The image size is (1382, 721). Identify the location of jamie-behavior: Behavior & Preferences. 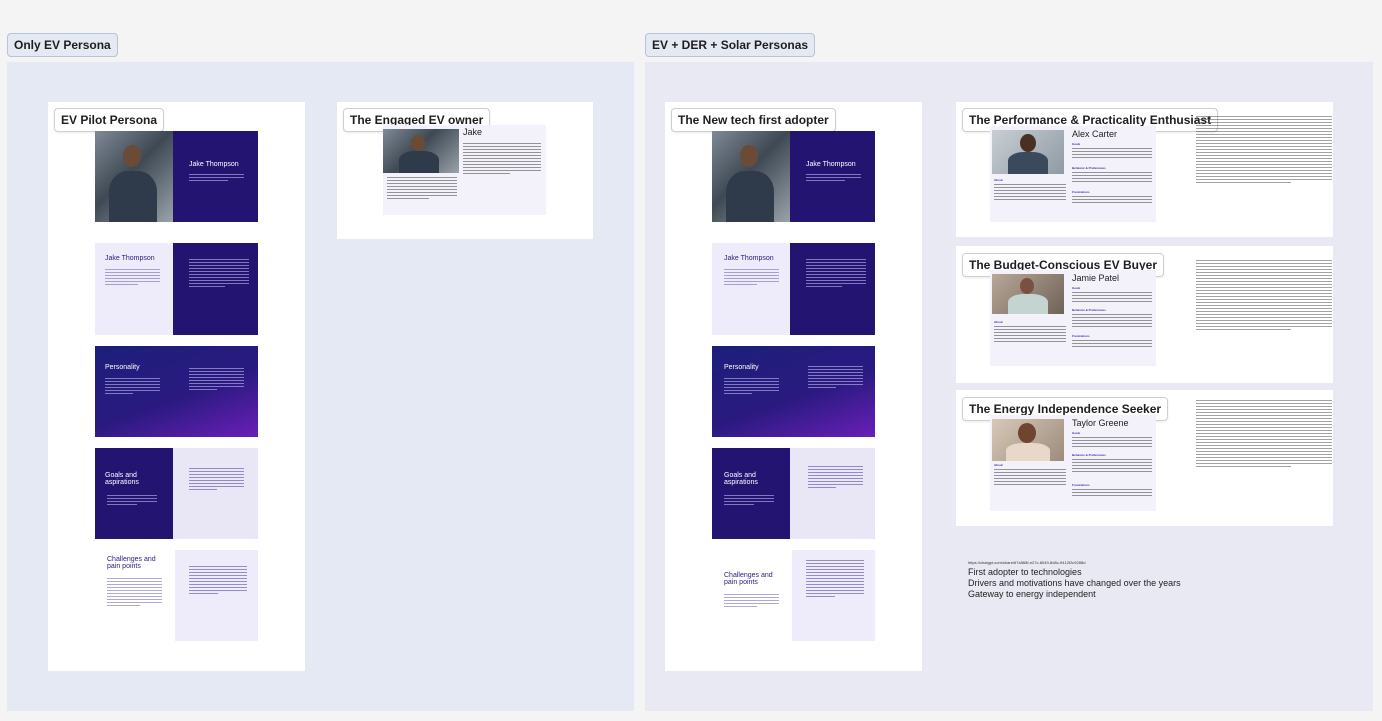
(1089, 310).